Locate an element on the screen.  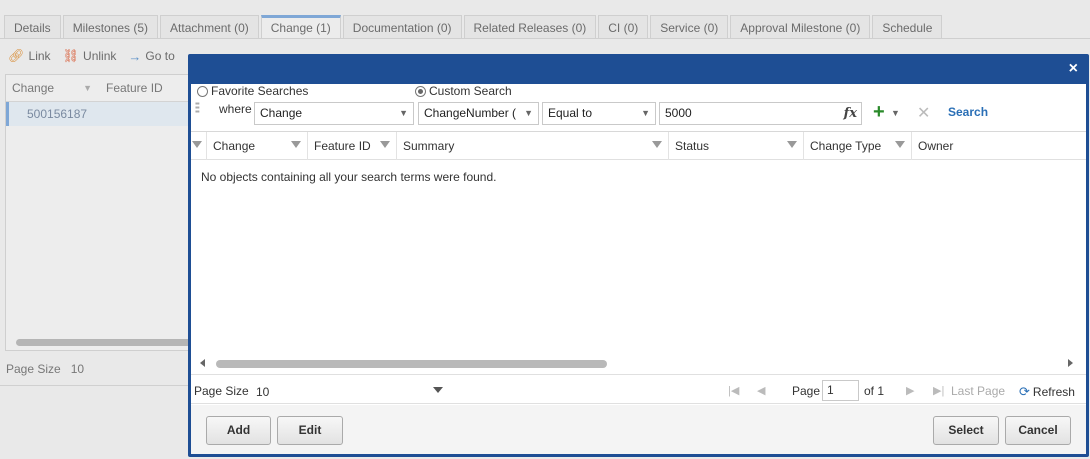
custom-search-label: Custom Search is located at coordinates (470, 91).